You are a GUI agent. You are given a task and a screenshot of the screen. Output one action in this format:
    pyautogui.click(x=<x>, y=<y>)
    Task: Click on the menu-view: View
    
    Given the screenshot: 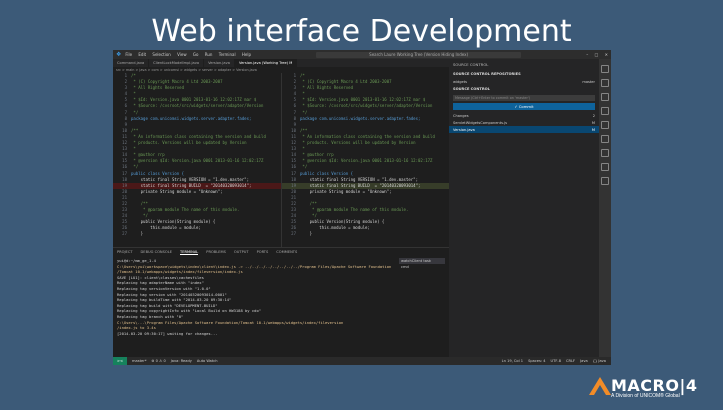 What is the action you would take?
    pyautogui.click(x=182, y=54)
    